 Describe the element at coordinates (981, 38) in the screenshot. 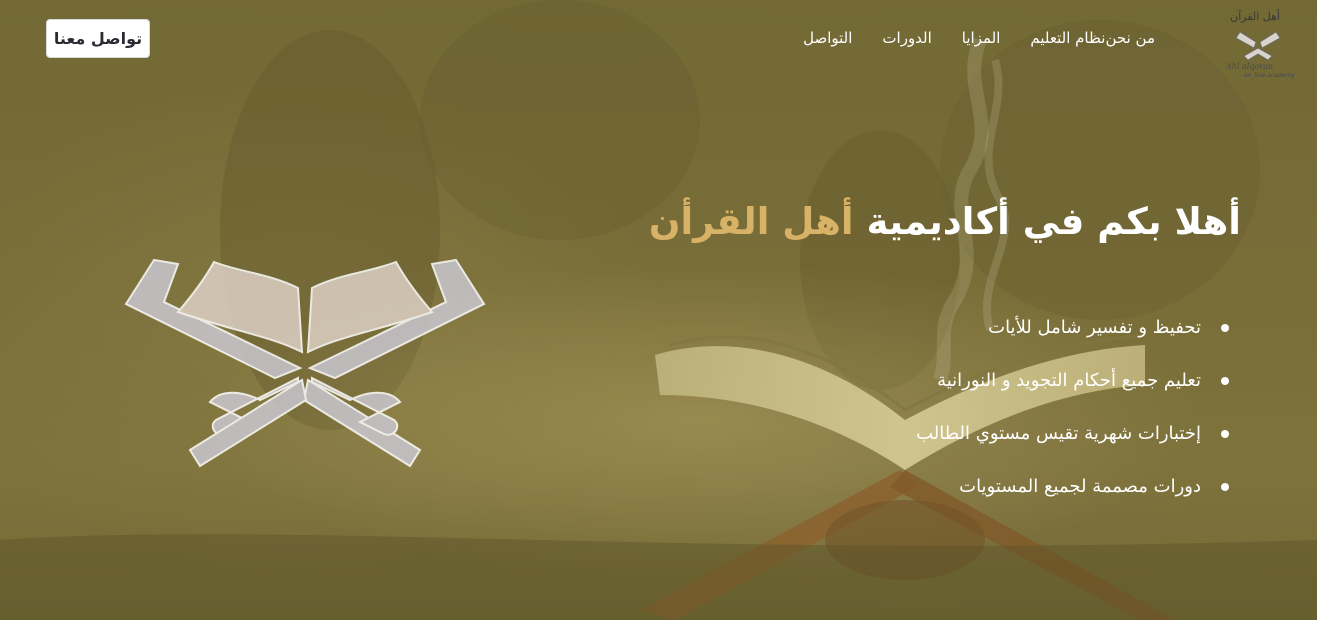

I see `nav-features: المزايا` at that location.